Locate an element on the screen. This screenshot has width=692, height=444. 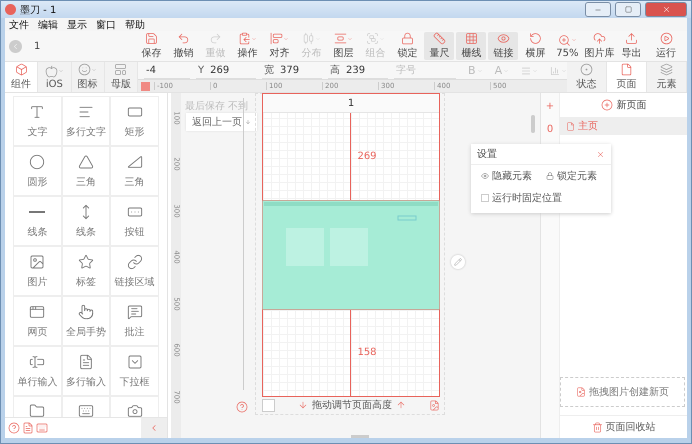
component-item: 按钮 is located at coordinates (134, 221).